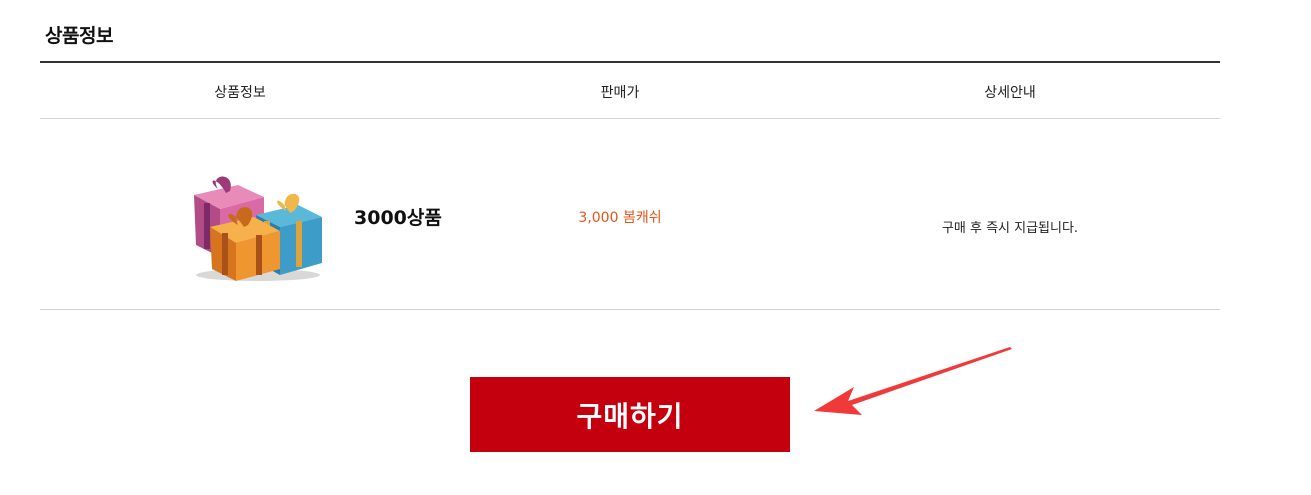 The height and width of the screenshot is (495, 1311). What do you see at coordinates (620, 218) in the screenshot?
I see `product-price: 3,000 봄캐쉬` at bounding box center [620, 218].